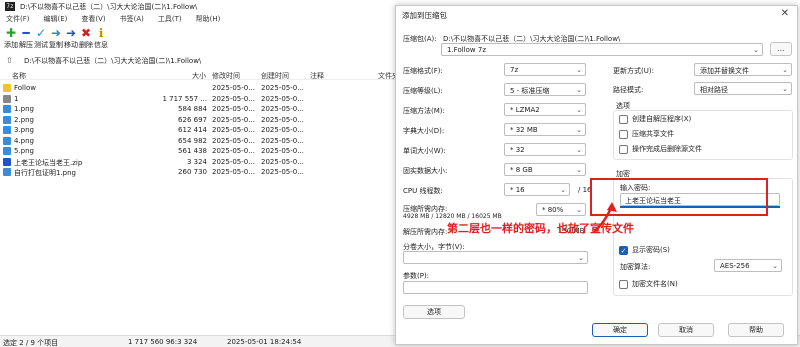 The height and width of the screenshot is (347, 800). I want to click on up-folder-icon: ⇧, so click(12, 61).